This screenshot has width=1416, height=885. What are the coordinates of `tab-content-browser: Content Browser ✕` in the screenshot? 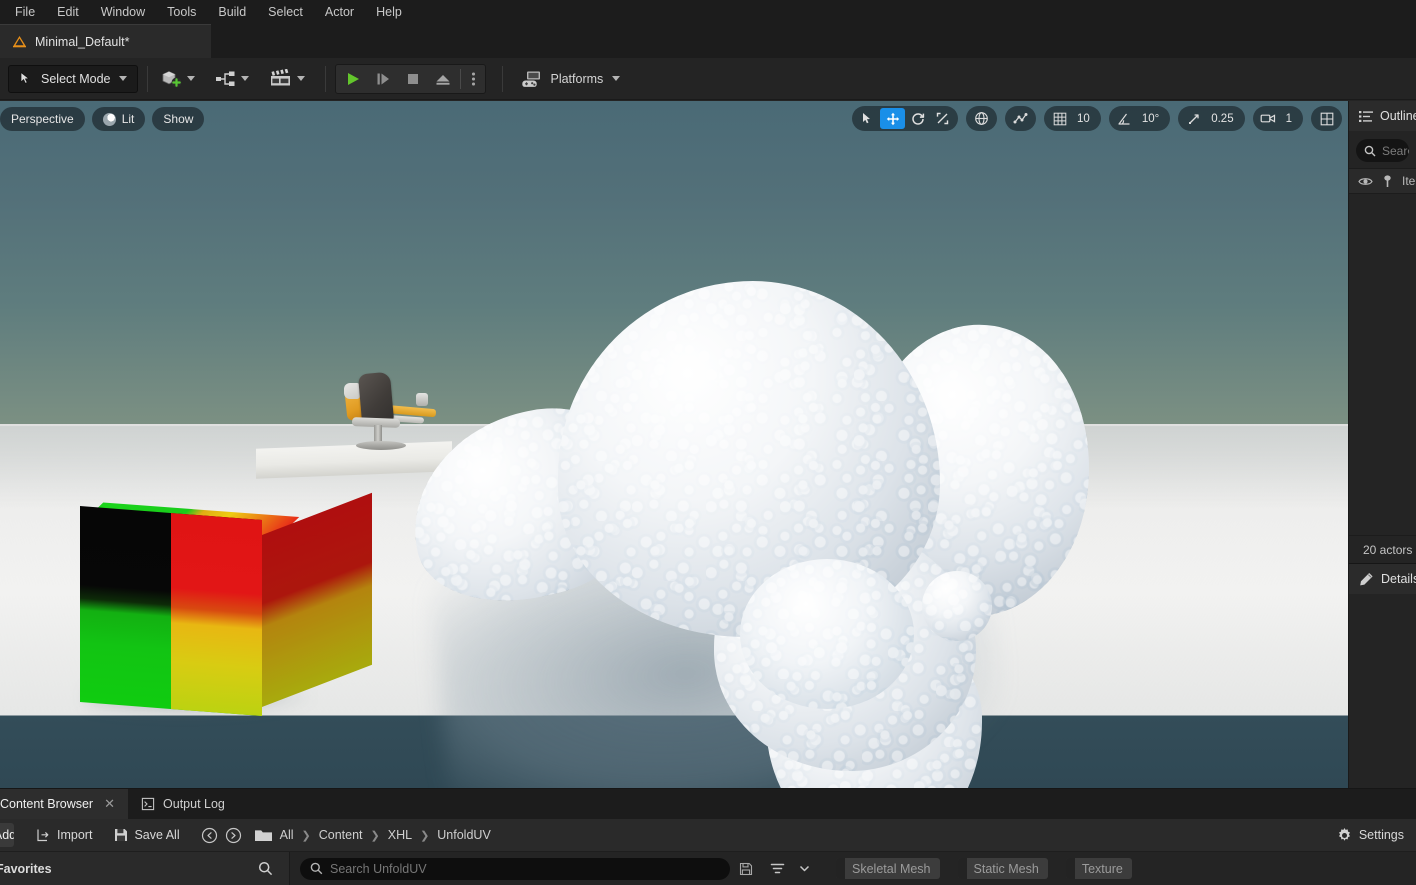 It's located at (64, 804).